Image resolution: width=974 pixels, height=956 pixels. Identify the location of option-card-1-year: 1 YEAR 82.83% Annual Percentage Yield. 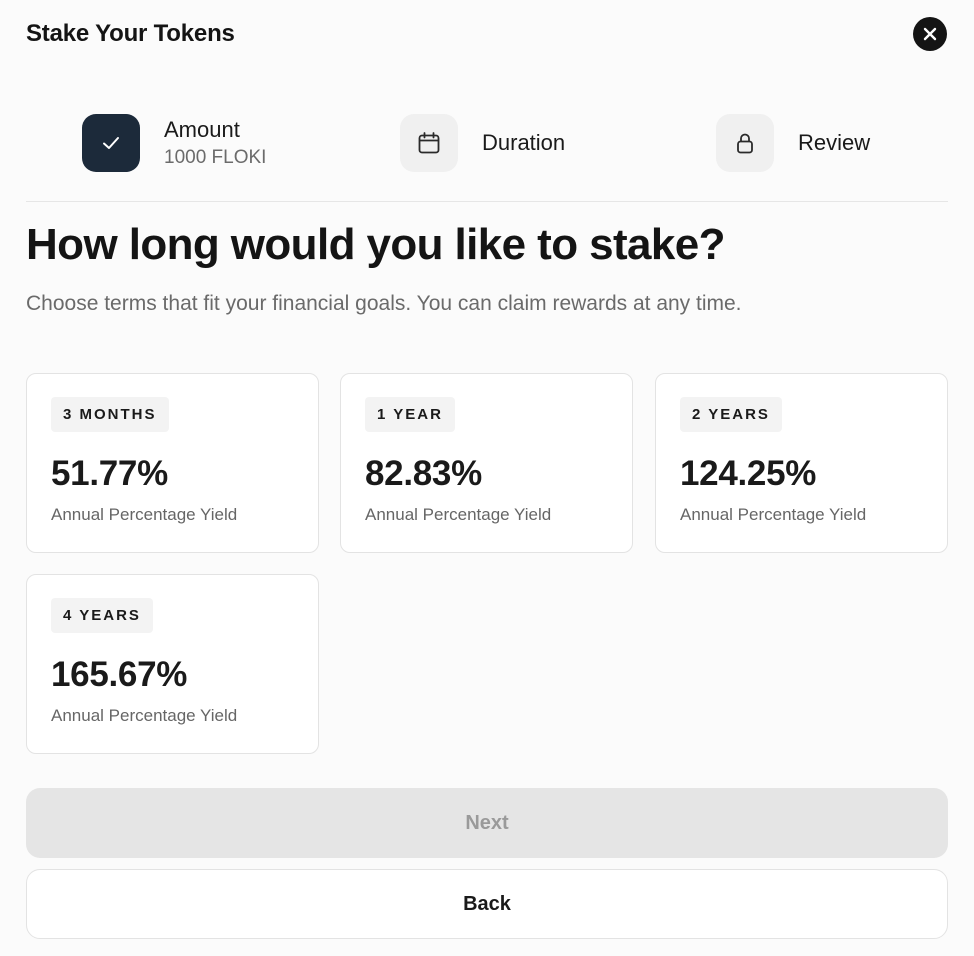
(486, 463).